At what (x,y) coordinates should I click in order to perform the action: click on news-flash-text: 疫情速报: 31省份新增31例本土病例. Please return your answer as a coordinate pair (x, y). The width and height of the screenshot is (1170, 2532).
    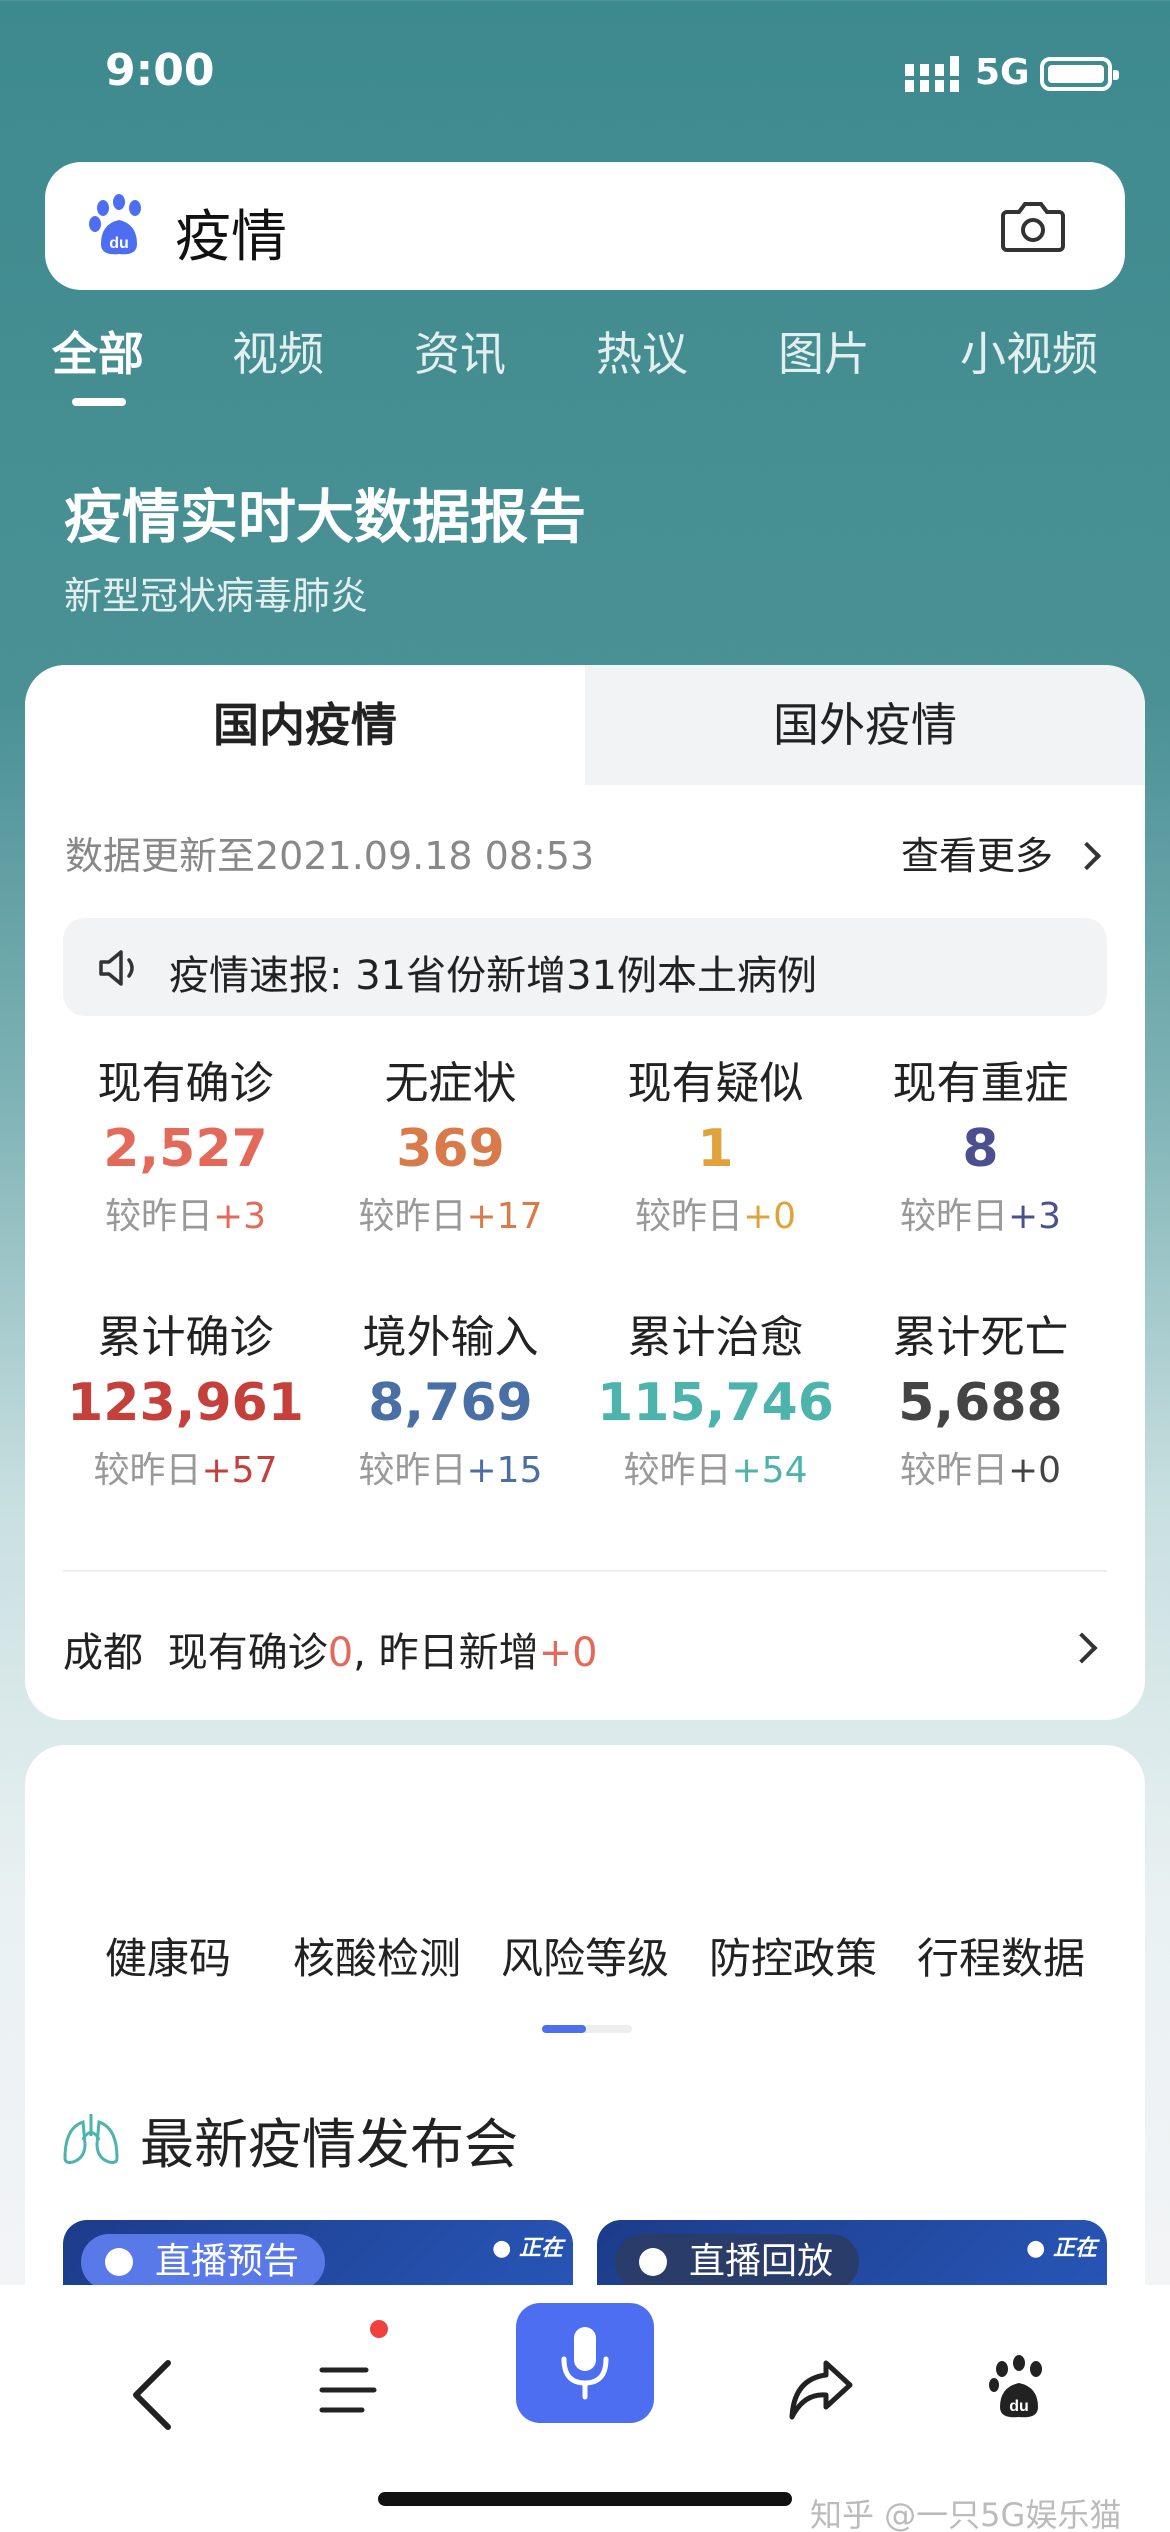
    Looking at the image, I should click on (493, 976).